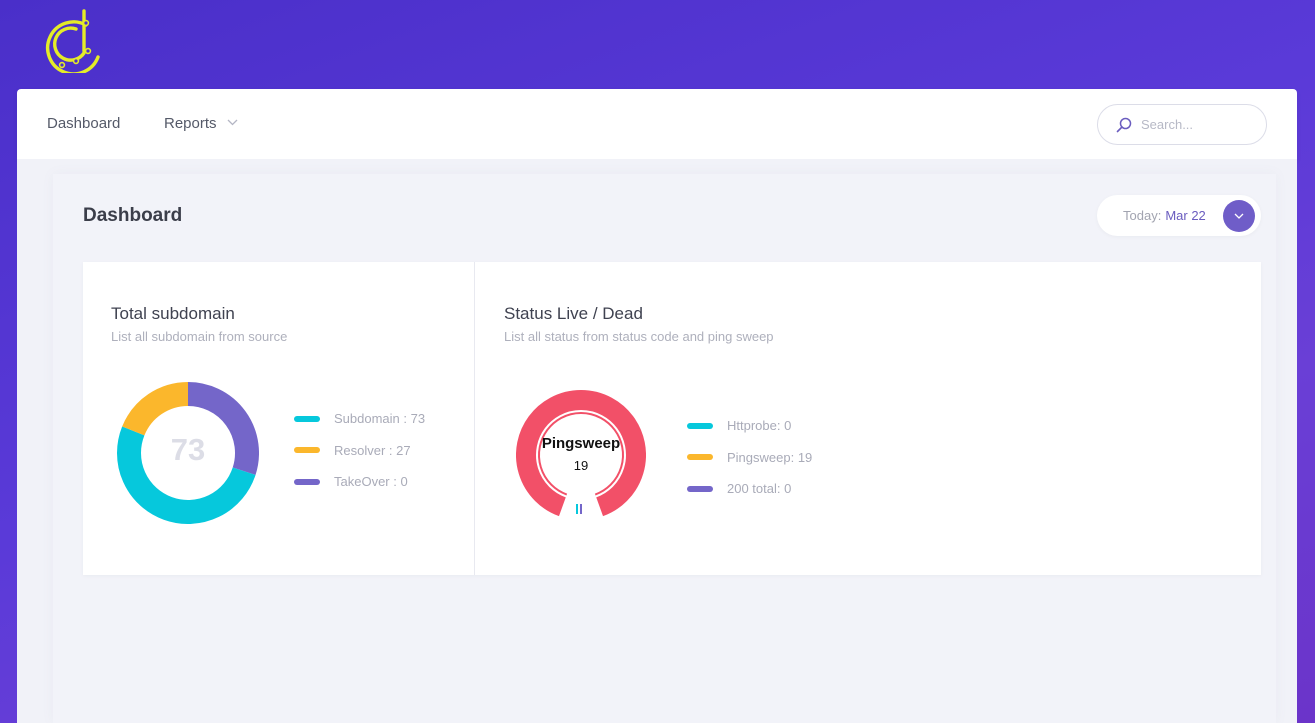 This screenshot has width=1315, height=723. I want to click on legend-label: 200 total: 0, so click(759, 489).